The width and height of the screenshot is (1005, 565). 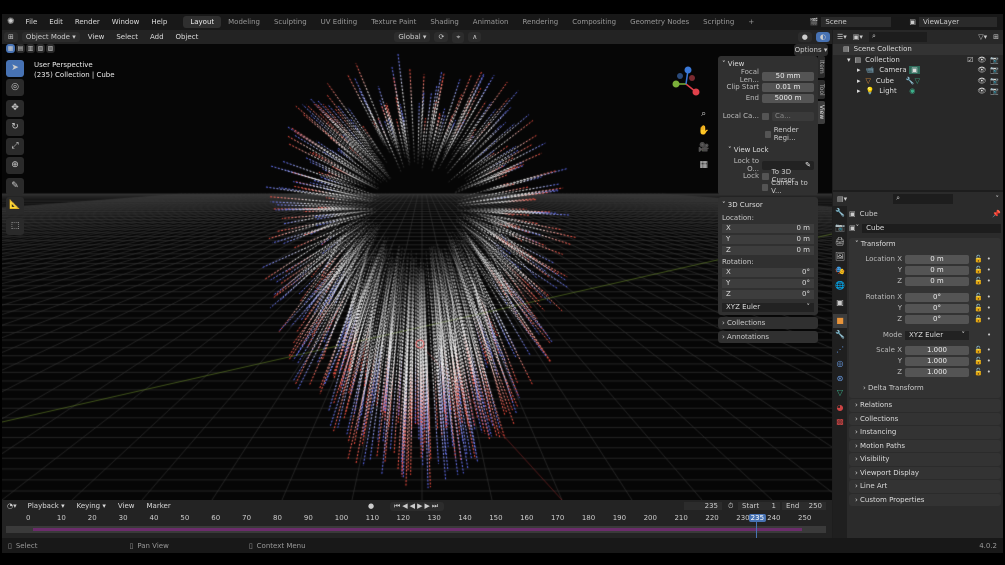 I want to click on transform-orientation-dropdown: Global ▾, so click(x=412, y=37).